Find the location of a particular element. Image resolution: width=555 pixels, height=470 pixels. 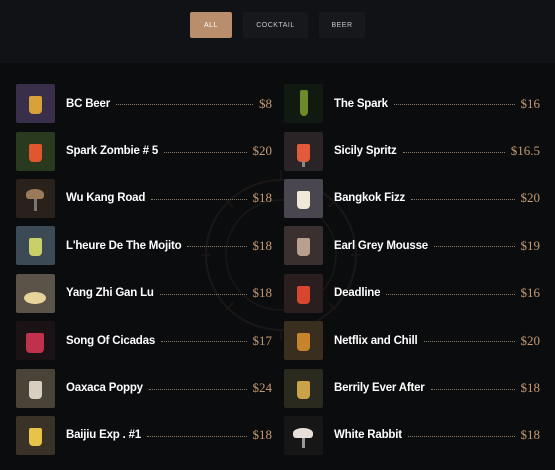

drink-name: Wu Kang Road is located at coordinates (106, 198).